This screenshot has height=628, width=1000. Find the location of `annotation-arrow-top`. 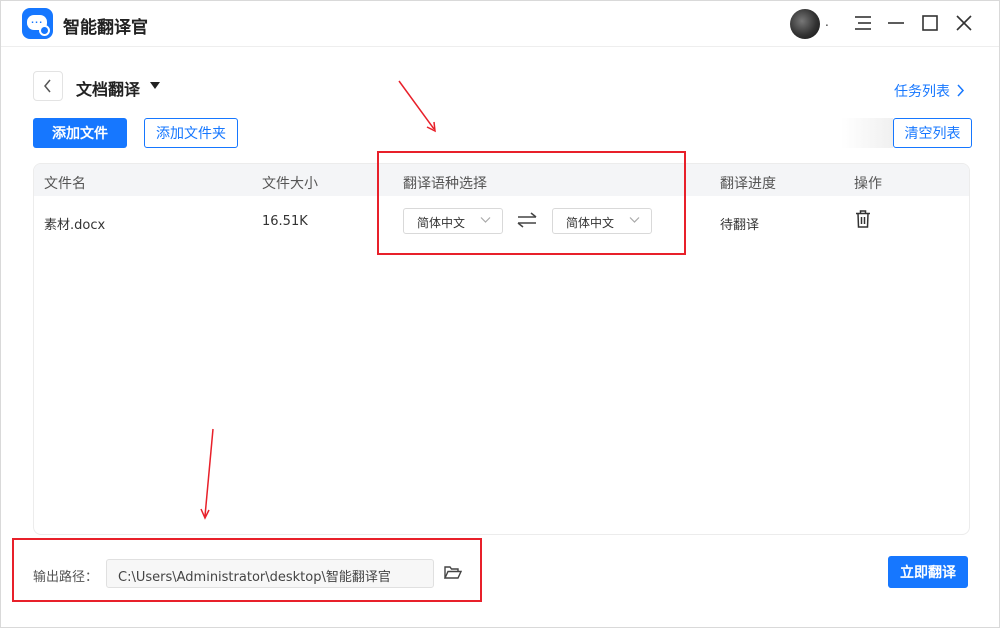

annotation-arrow-top is located at coordinates (416, 105).